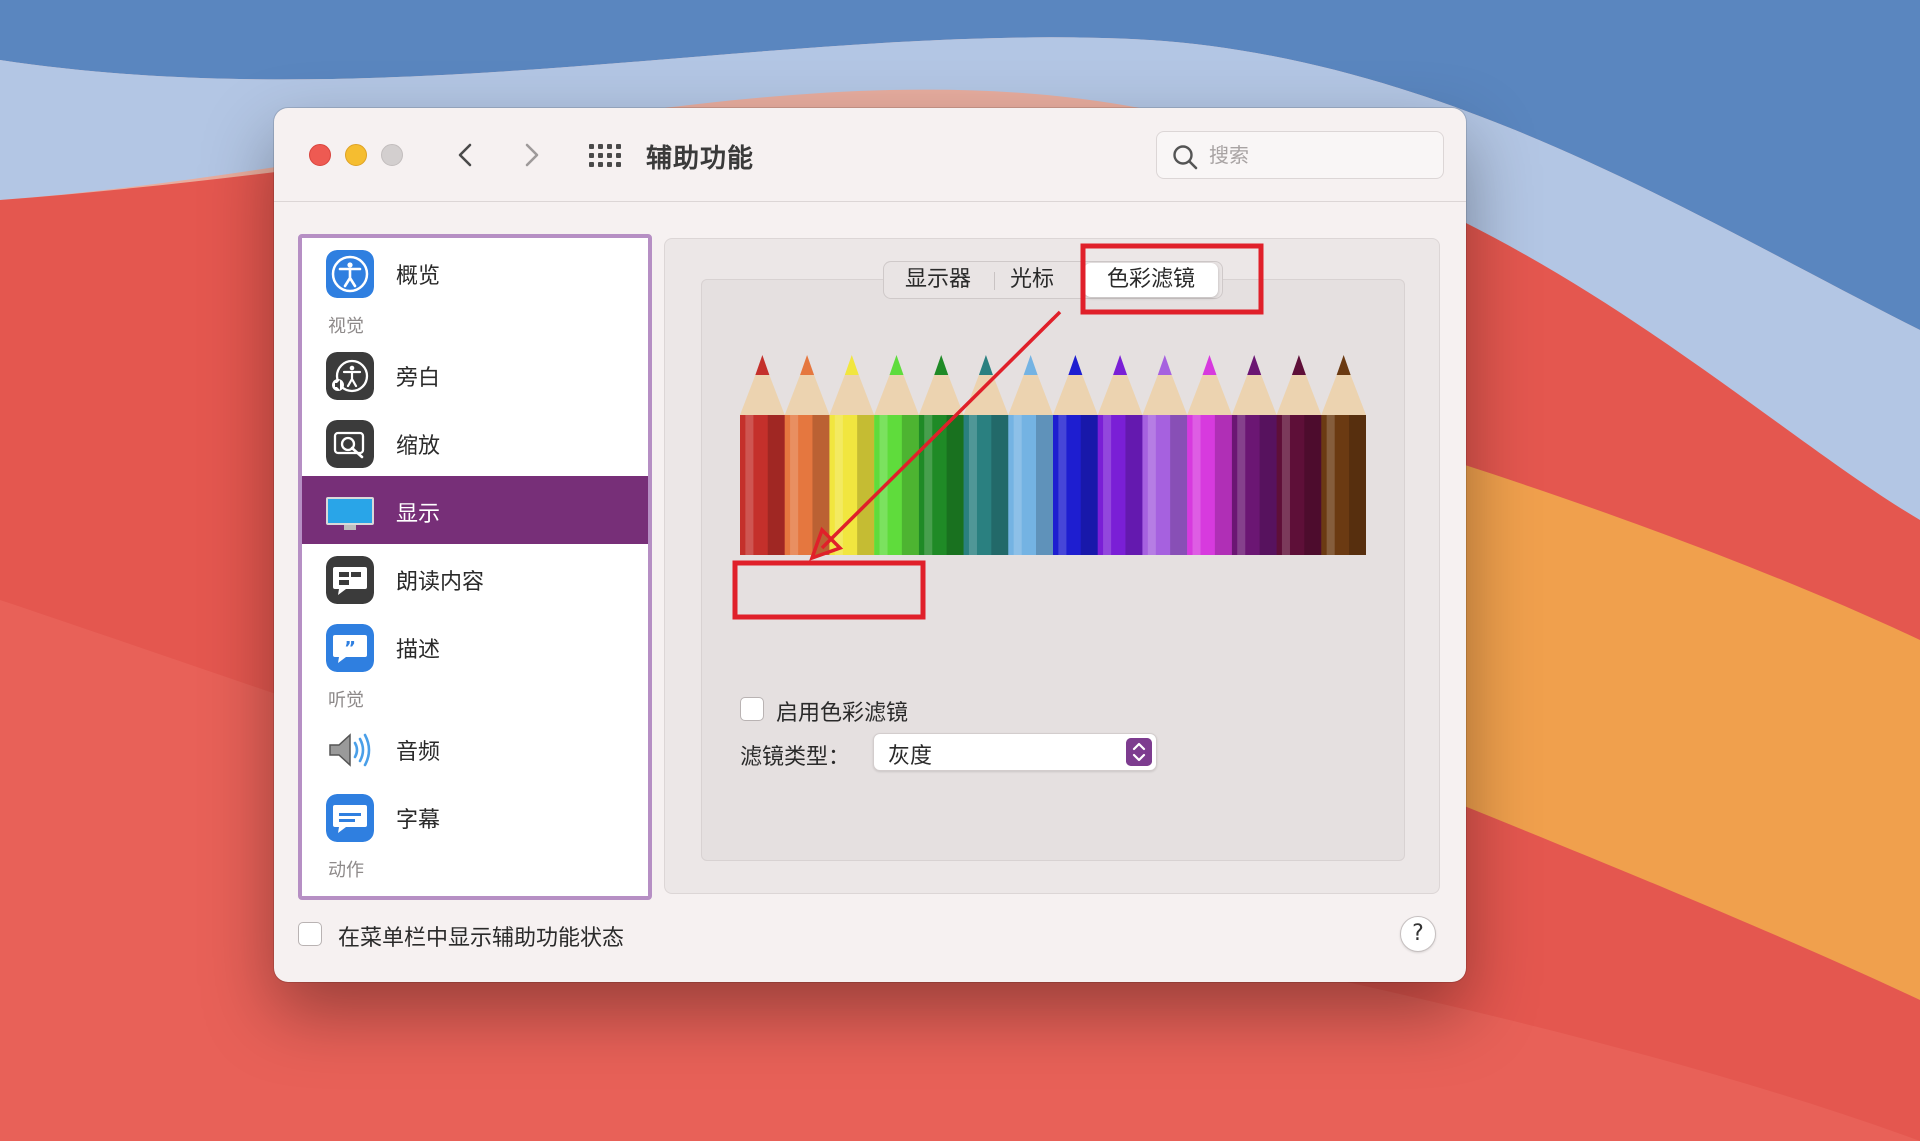 The image size is (1920, 1141). Describe the element at coordinates (910, 756) in the screenshot. I see `filter-type-value: 灰度` at that location.